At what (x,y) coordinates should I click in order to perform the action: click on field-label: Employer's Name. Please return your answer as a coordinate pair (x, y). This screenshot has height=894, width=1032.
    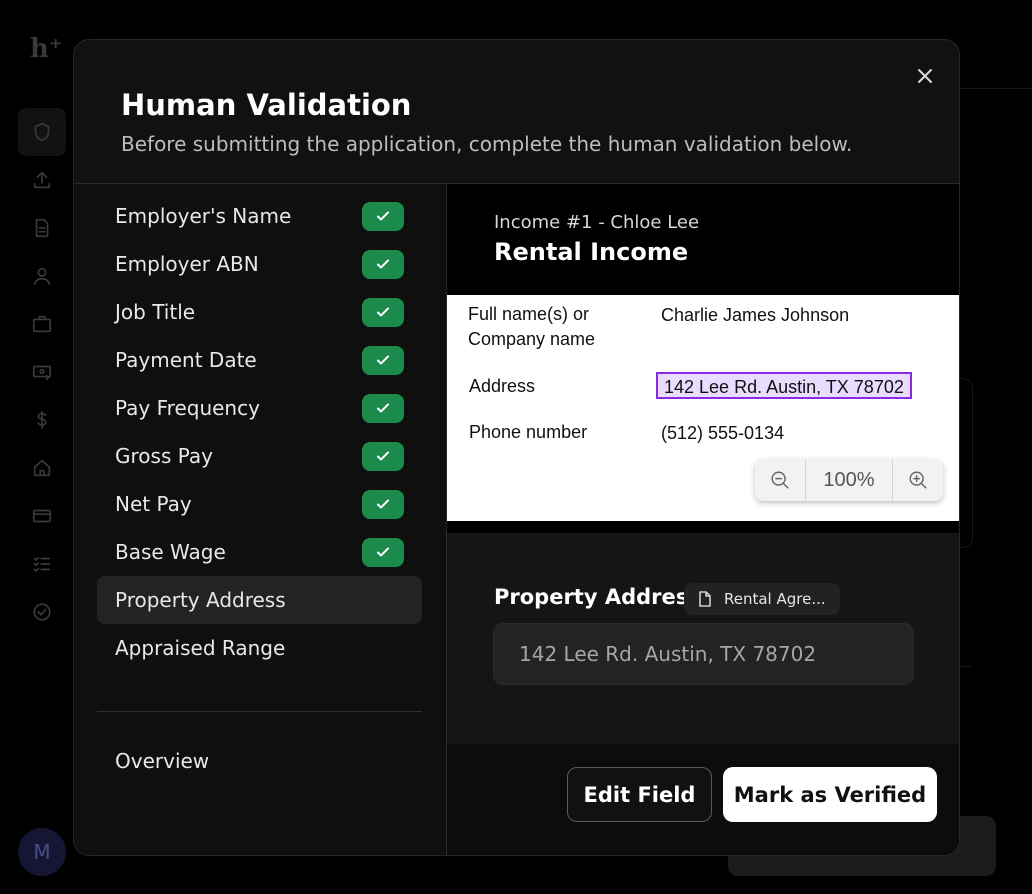
    Looking at the image, I should click on (203, 216).